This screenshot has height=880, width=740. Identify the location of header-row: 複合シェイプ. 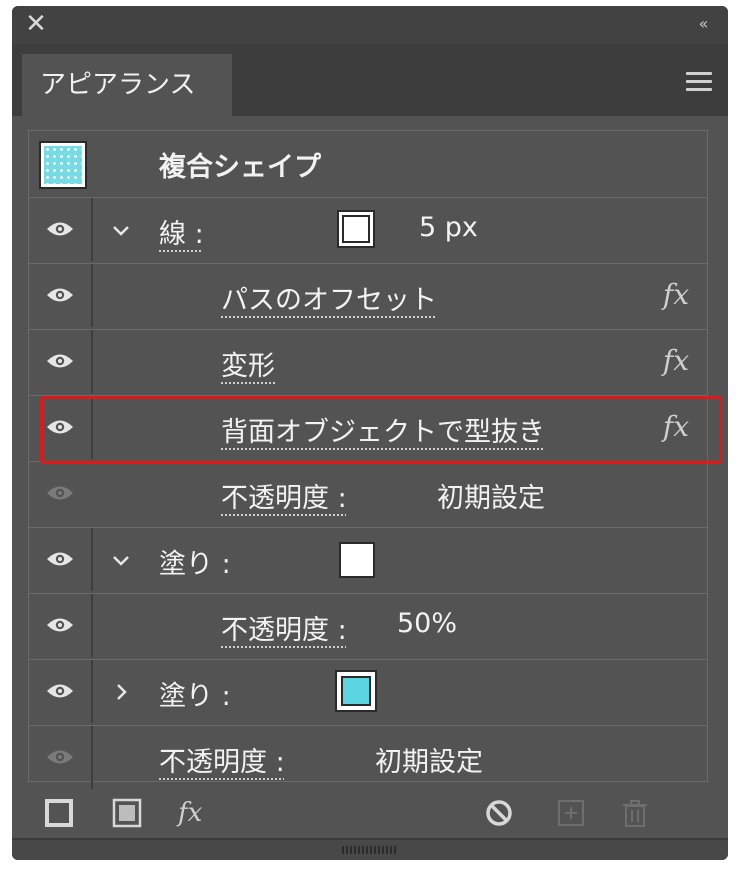
(368, 163).